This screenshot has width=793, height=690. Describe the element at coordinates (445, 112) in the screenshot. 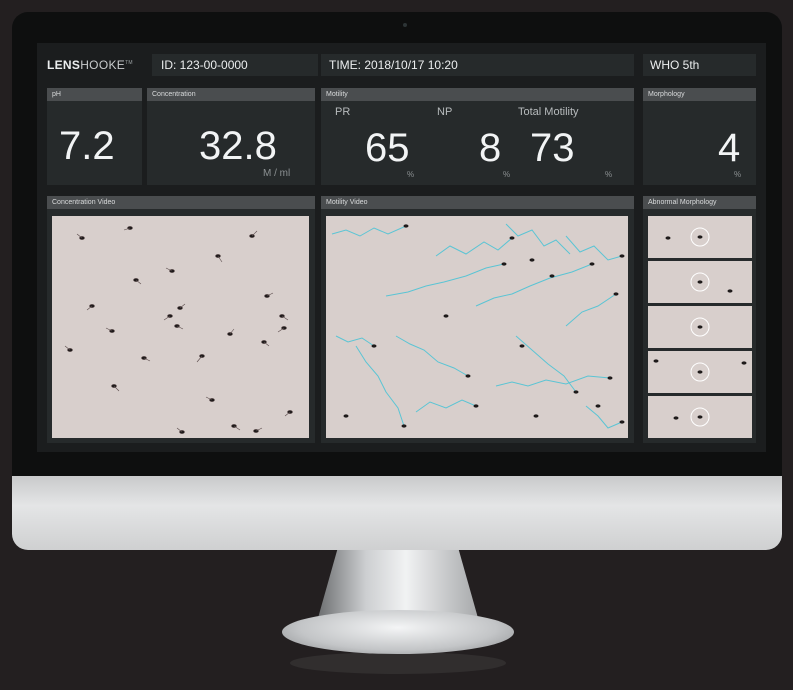

I see `np-label: NP` at that location.